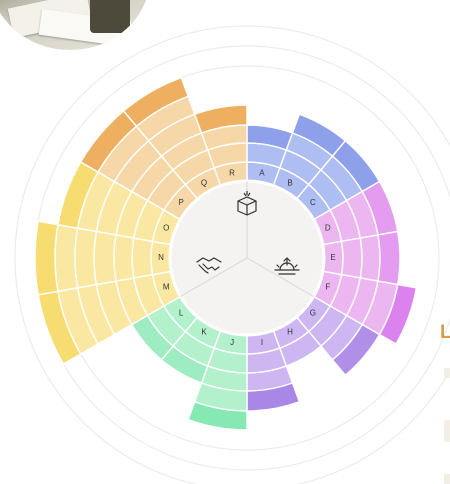  I want to click on segment-letter: Q, so click(204, 183).